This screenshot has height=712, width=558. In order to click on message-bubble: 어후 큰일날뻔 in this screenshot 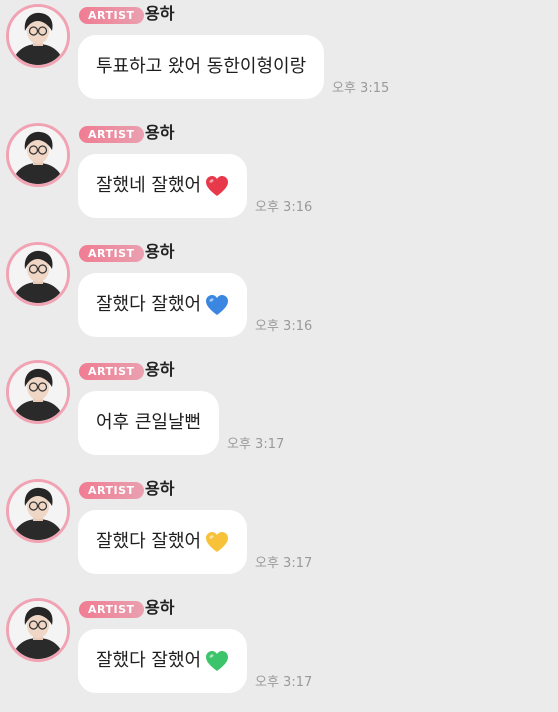, I will do `click(149, 423)`.